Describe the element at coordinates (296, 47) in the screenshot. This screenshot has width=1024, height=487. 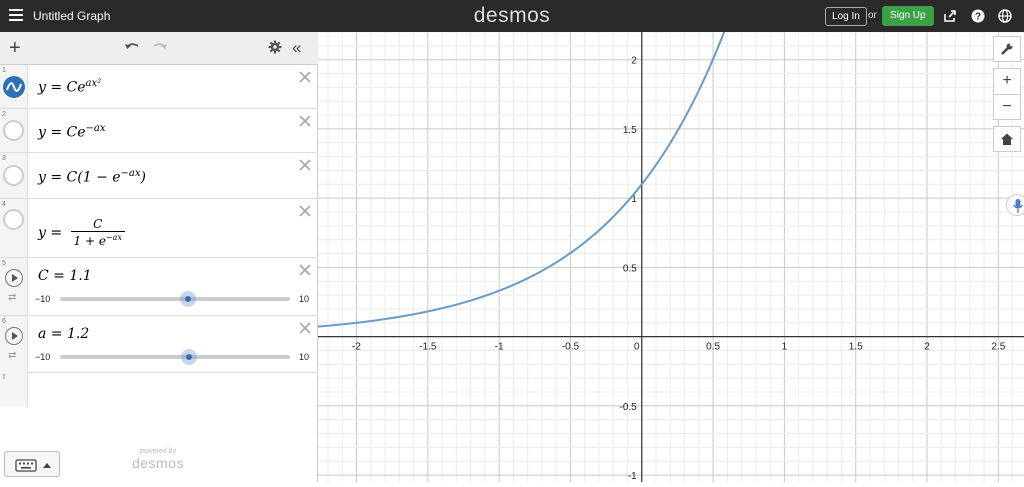
I see `collapse-panel-icon: «` at that location.